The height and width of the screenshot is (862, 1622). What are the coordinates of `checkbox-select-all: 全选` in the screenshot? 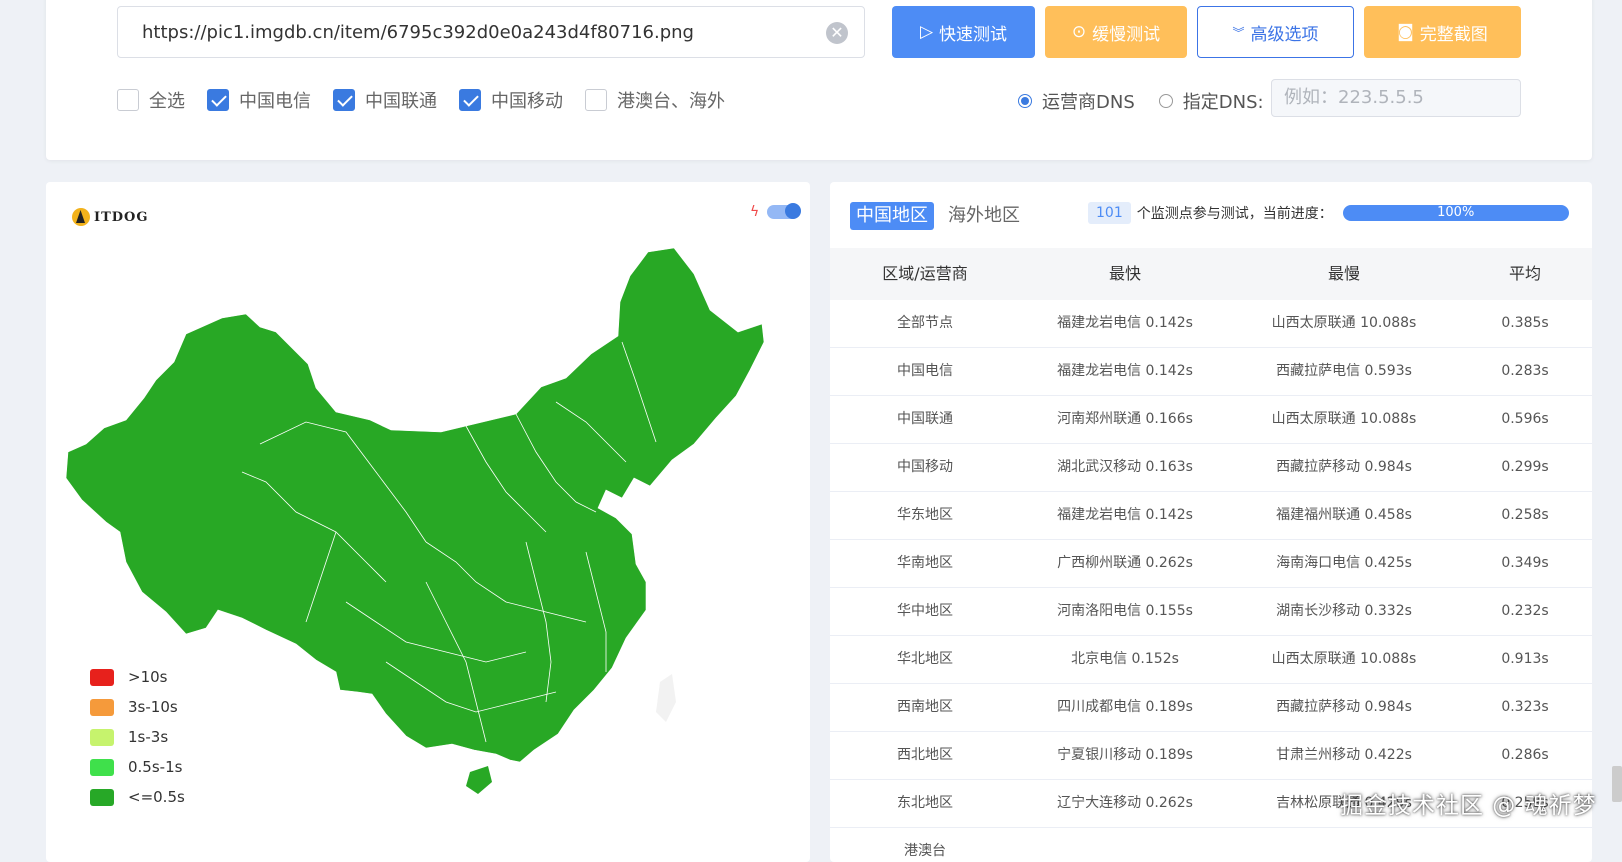 It's located at (151, 100).